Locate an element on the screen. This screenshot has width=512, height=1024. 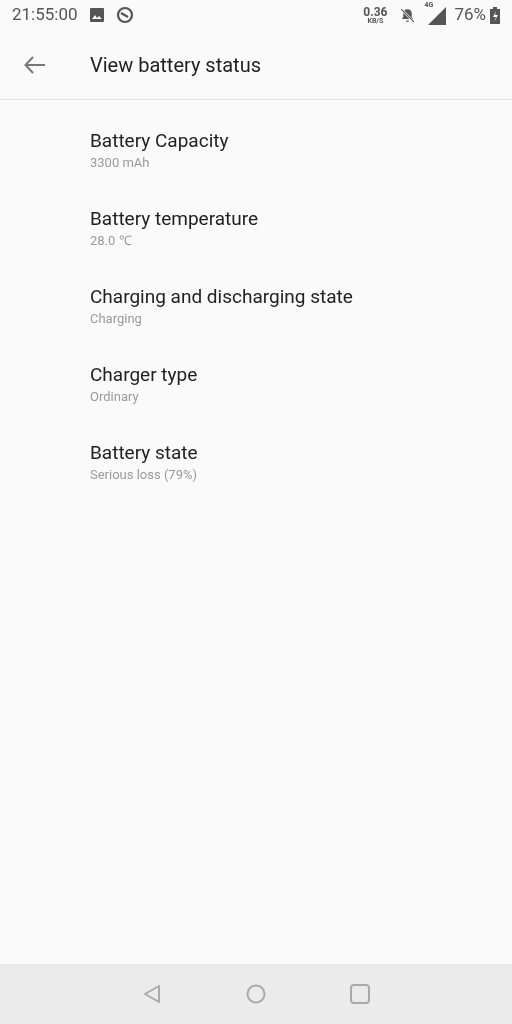
back-triangle-icon is located at coordinates (152, 994).